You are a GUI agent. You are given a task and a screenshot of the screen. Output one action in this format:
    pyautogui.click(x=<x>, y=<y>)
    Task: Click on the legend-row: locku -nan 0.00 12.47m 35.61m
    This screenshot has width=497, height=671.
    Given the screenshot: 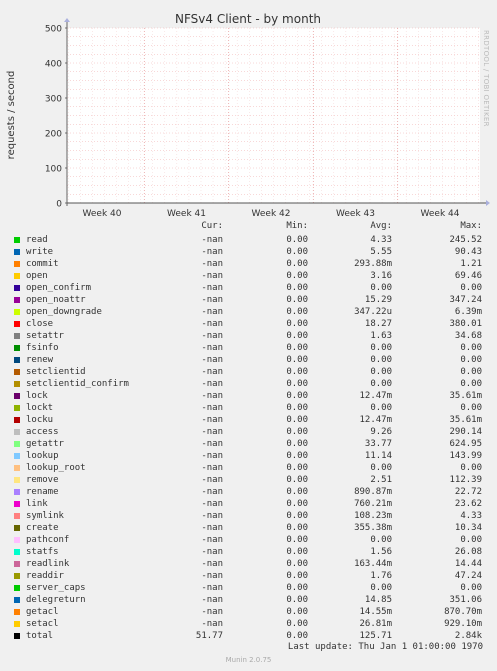 What is the action you would take?
    pyautogui.click(x=248, y=420)
    